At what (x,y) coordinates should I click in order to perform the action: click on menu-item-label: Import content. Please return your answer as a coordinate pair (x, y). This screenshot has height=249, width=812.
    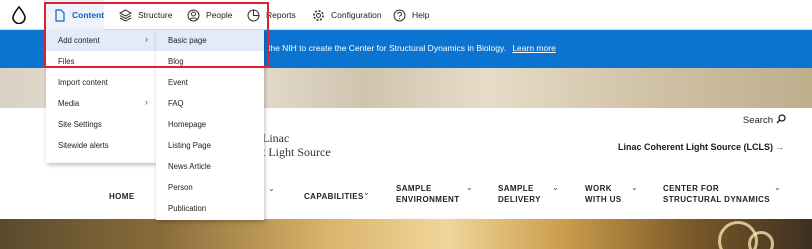
    Looking at the image, I should click on (83, 82).